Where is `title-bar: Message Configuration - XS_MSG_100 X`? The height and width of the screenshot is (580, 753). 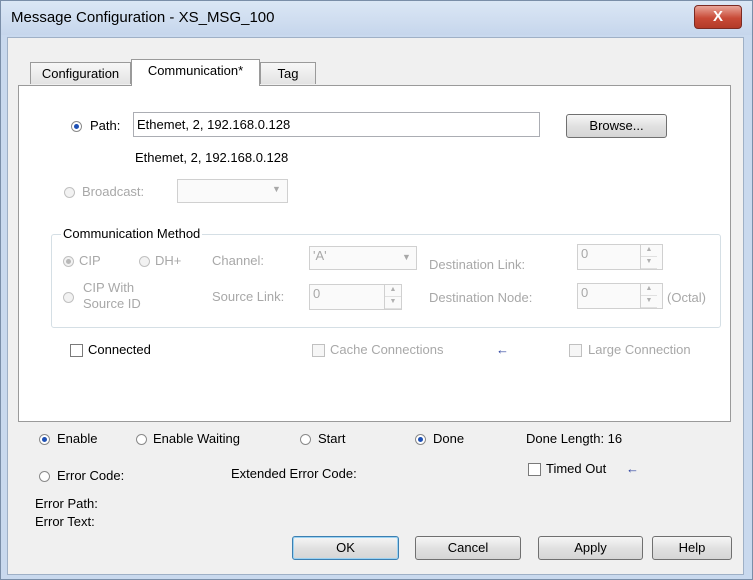
title-bar: Message Configuration - XS_MSG_100 X is located at coordinates (376, 18).